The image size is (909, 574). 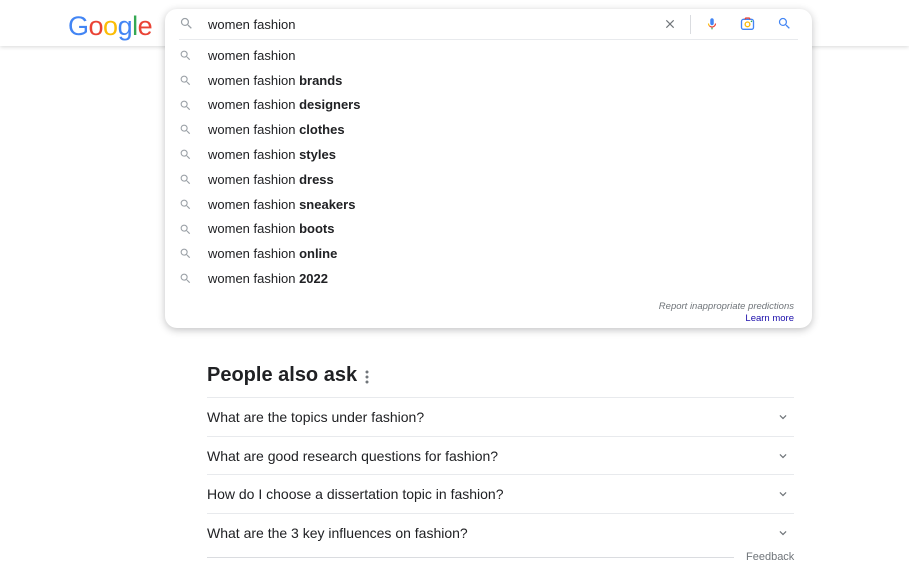 What do you see at coordinates (275, 80) in the screenshot?
I see `suggestion-text: women fashion brands` at bounding box center [275, 80].